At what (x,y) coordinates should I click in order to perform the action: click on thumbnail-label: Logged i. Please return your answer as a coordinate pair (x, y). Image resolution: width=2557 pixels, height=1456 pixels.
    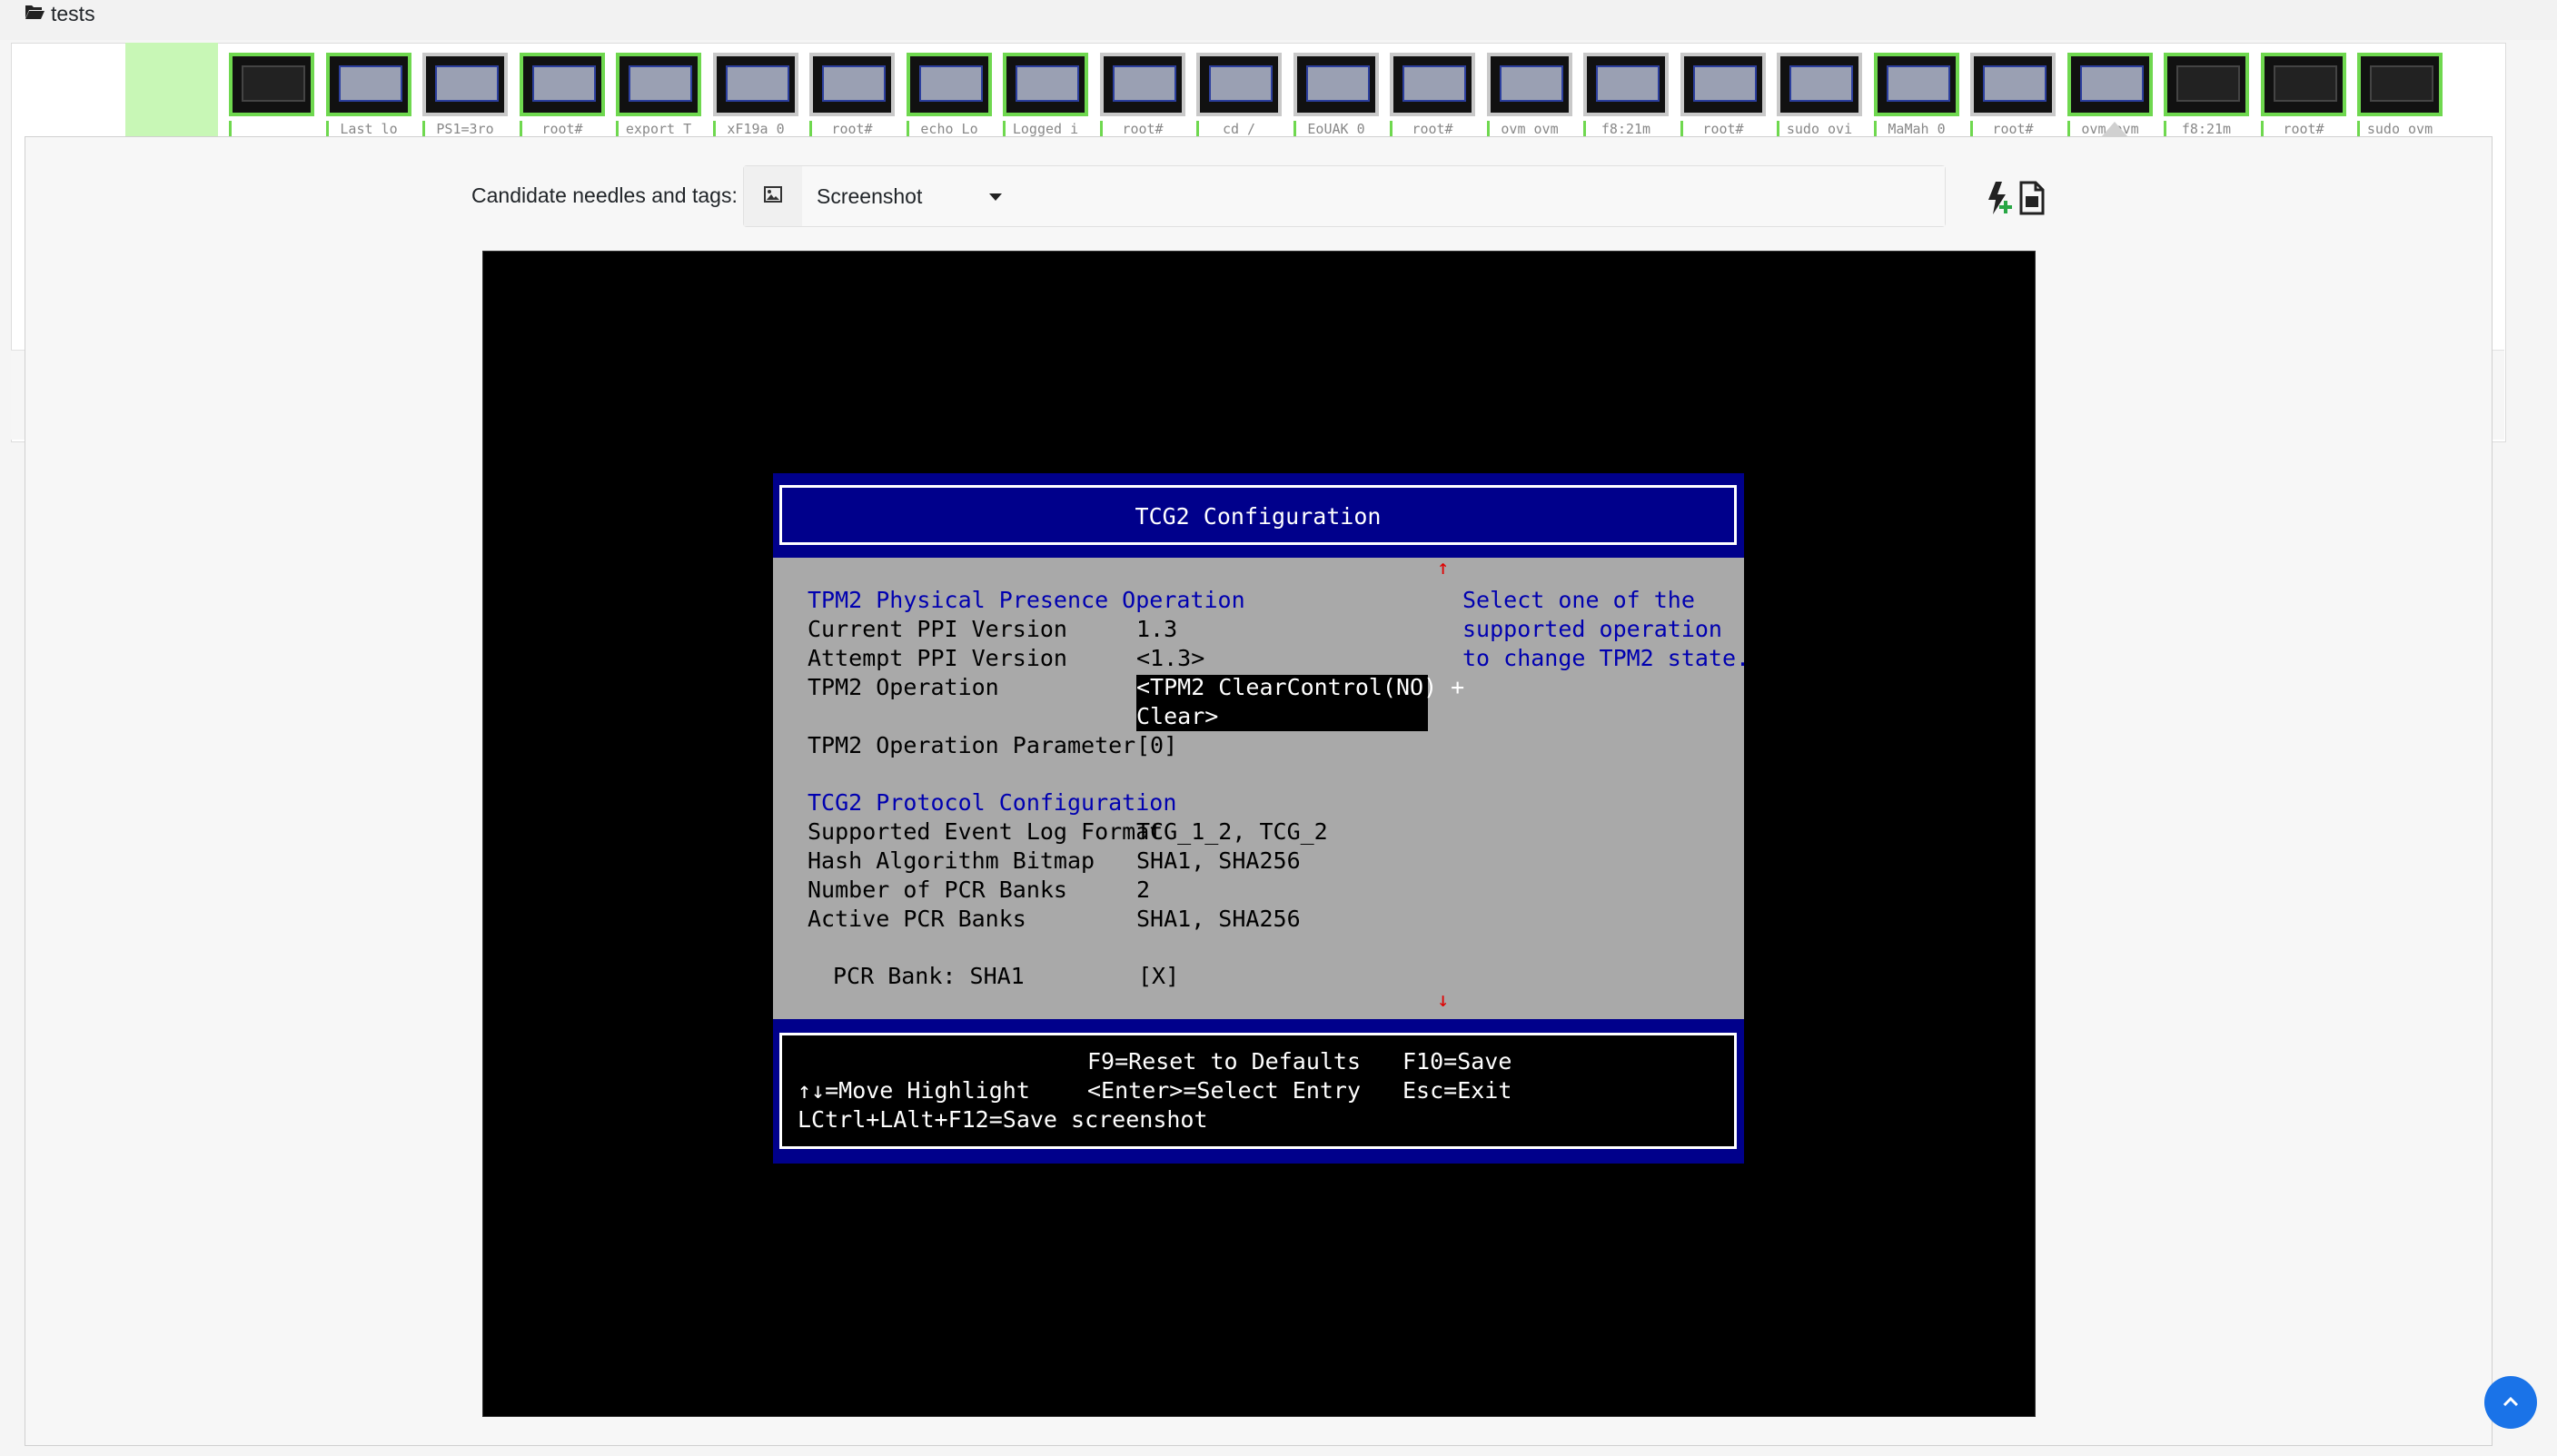
    Looking at the image, I should click on (1045, 129).